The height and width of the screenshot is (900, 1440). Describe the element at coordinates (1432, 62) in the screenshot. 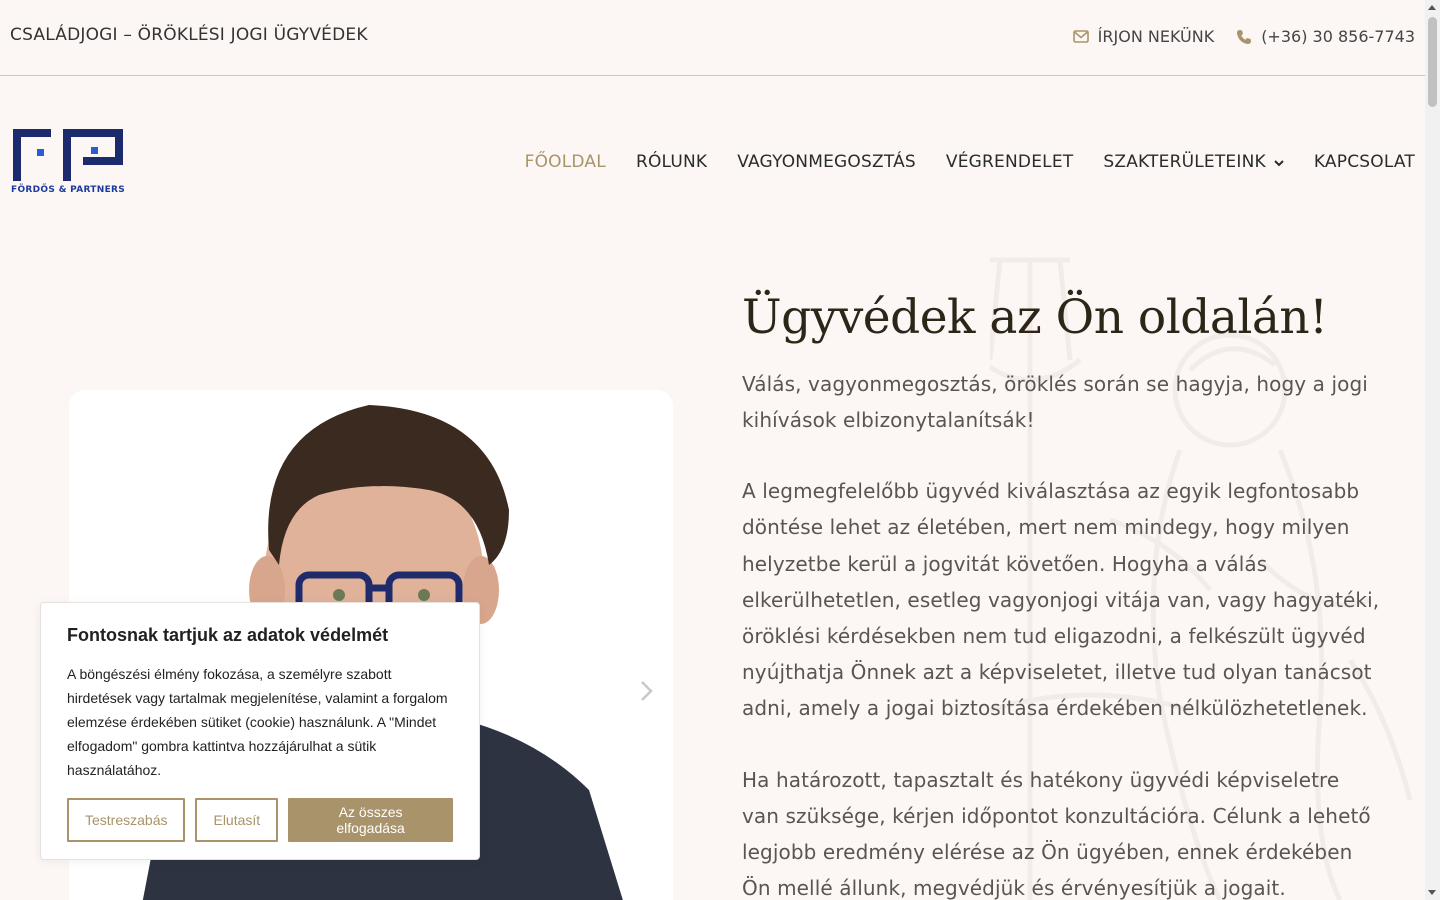

I see `scrollbar-thumb` at that location.